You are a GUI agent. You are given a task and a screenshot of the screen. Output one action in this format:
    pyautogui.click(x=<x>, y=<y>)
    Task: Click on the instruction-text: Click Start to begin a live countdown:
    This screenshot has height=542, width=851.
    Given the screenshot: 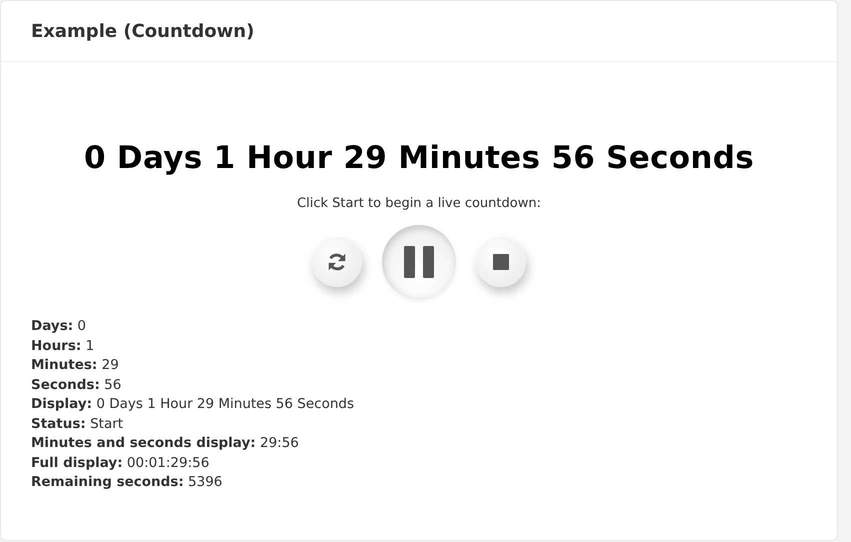 What is the action you would take?
    pyautogui.click(x=419, y=203)
    